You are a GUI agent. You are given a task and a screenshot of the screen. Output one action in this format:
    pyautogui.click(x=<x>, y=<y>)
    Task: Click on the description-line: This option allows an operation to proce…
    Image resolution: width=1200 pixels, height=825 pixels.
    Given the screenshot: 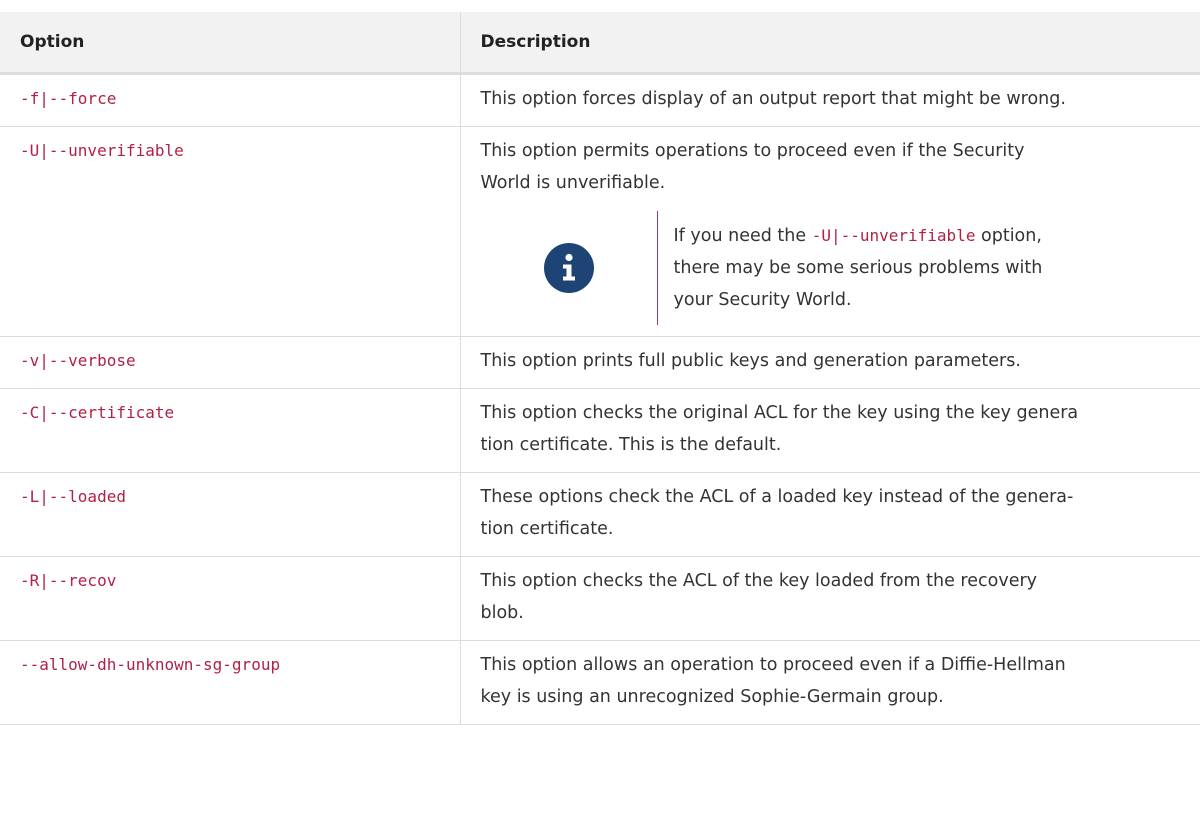 What is the action you would take?
    pyautogui.click(x=773, y=665)
    